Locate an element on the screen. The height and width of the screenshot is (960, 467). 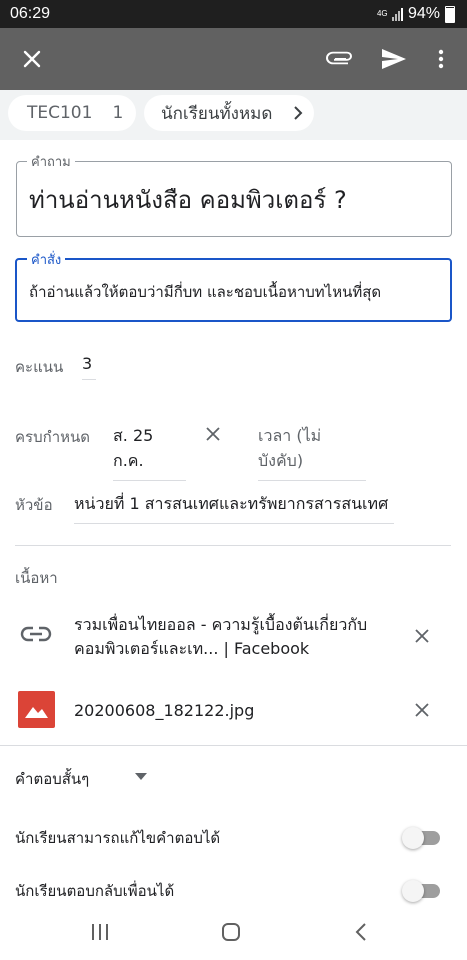
allow-edit-answer-toggle is located at coordinates (421, 837).